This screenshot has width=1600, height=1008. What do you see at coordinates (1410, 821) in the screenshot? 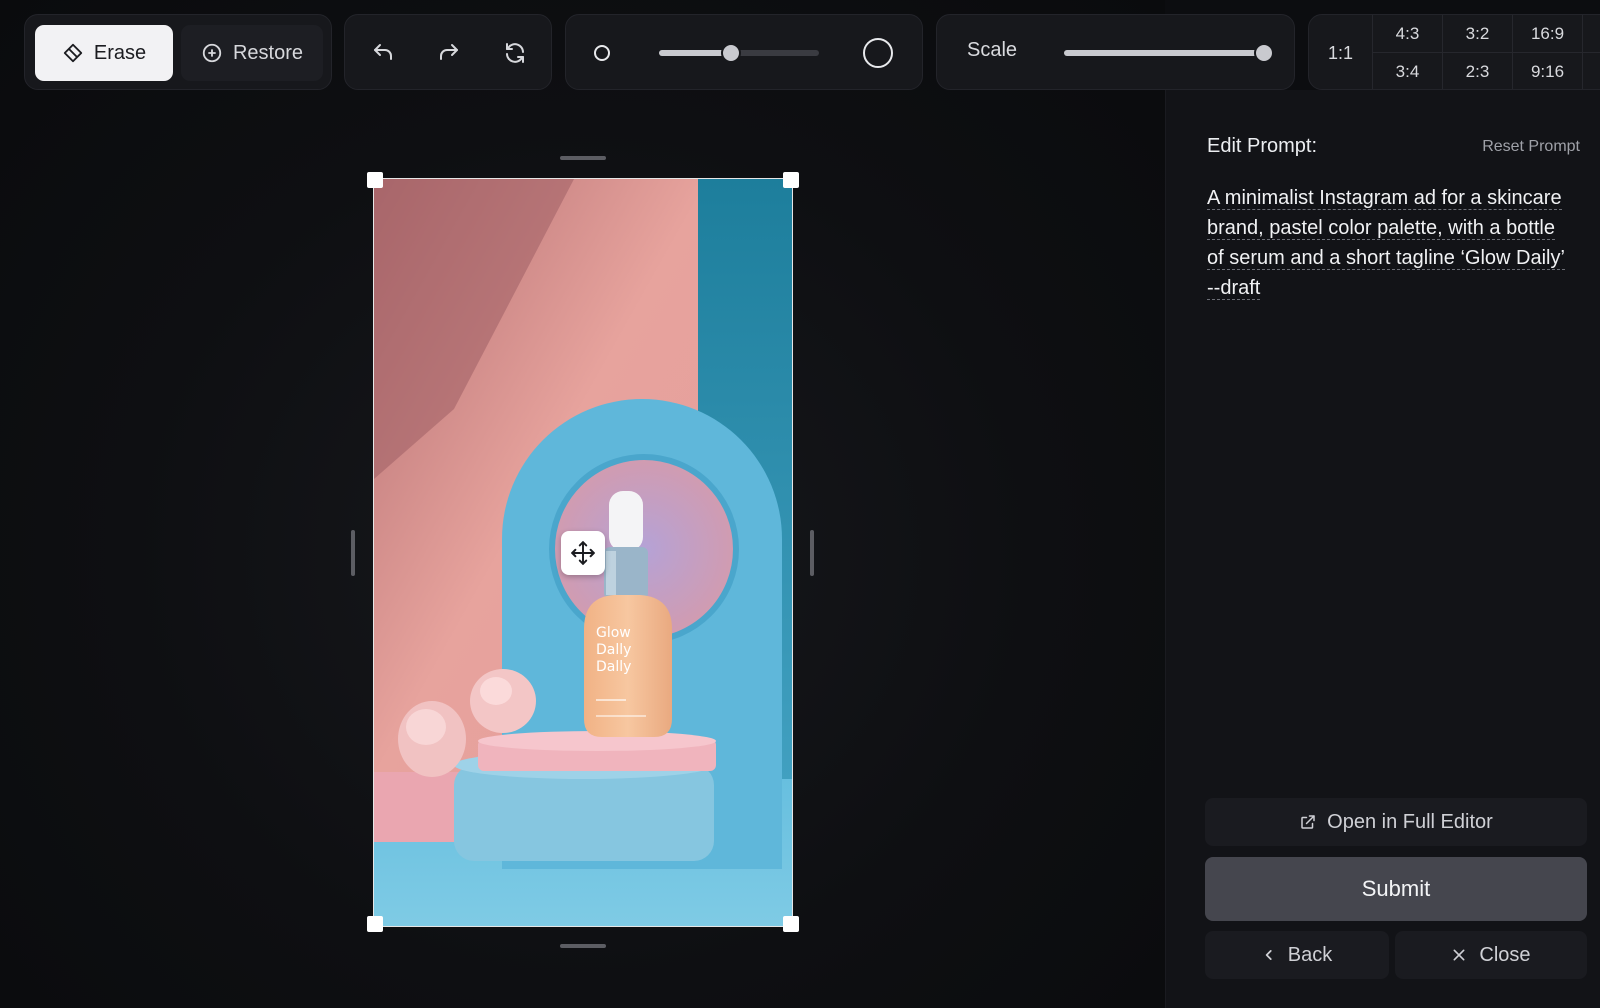
I see `open-full-editor-label: Open in Full Editor` at bounding box center [1410, 821].